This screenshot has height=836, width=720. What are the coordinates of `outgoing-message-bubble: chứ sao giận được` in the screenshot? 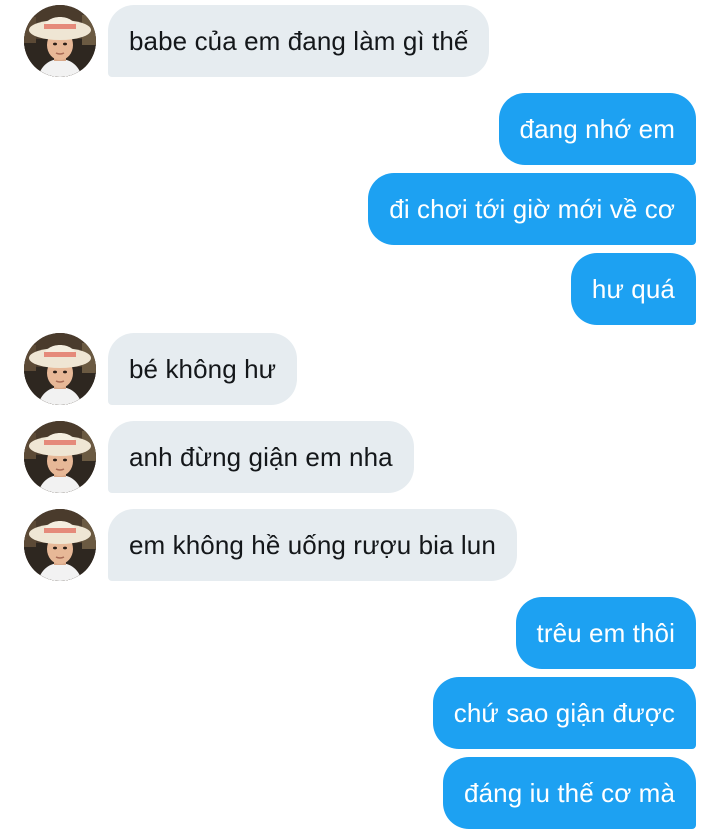 It's located at (564, 713).